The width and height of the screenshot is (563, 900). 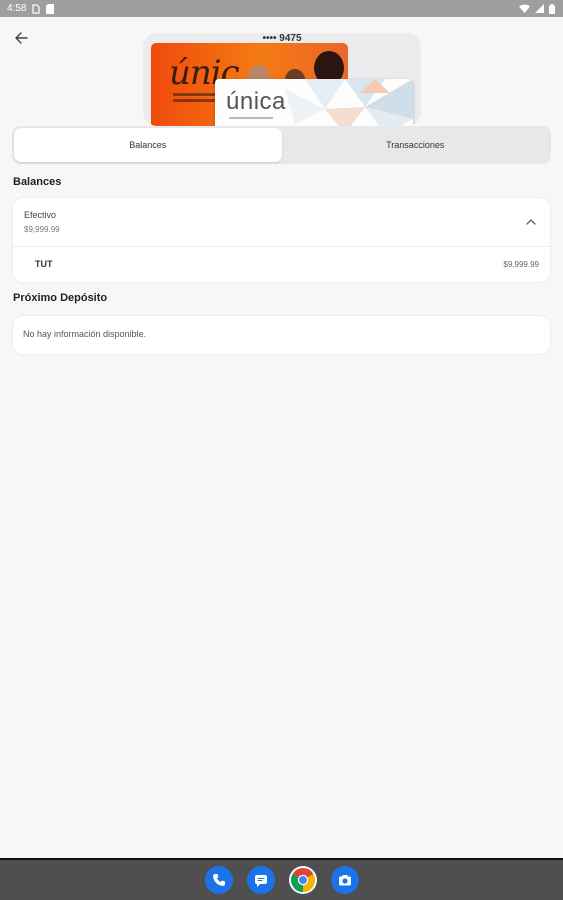 I want to click on balance-card: Efectivo $9,999.99 TUT $9,999.99, so click(x=281, y=240).